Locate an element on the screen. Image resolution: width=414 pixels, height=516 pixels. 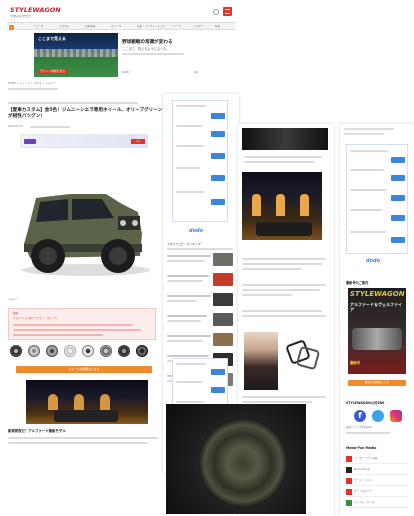
wheel-detail-button: ホイールの詳細はこちら is located at coordinates (84, 369).